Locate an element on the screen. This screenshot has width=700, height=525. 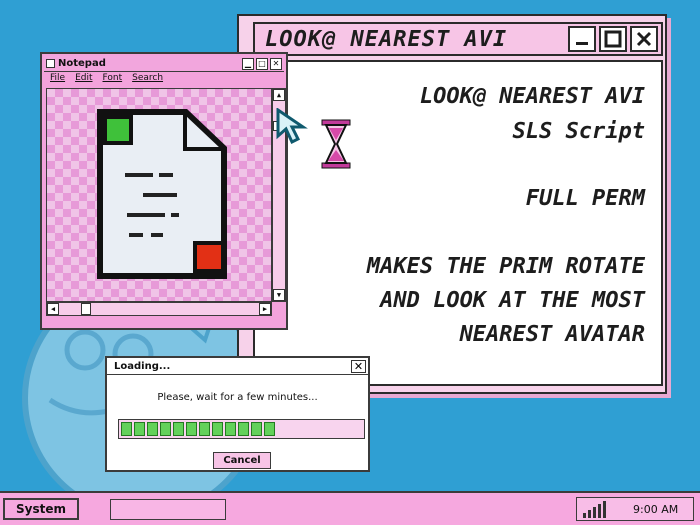
system-menu-icon is located at coordinates (50, 63).